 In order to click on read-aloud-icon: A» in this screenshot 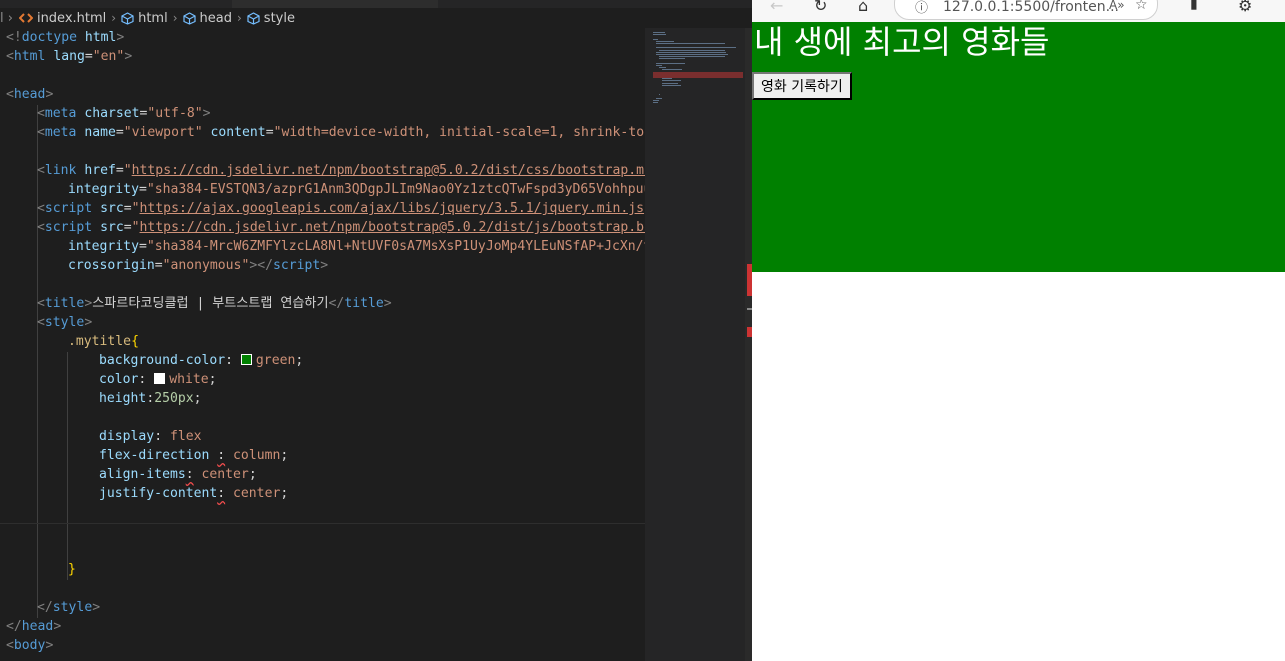, I will do `click(1117, 6)`.